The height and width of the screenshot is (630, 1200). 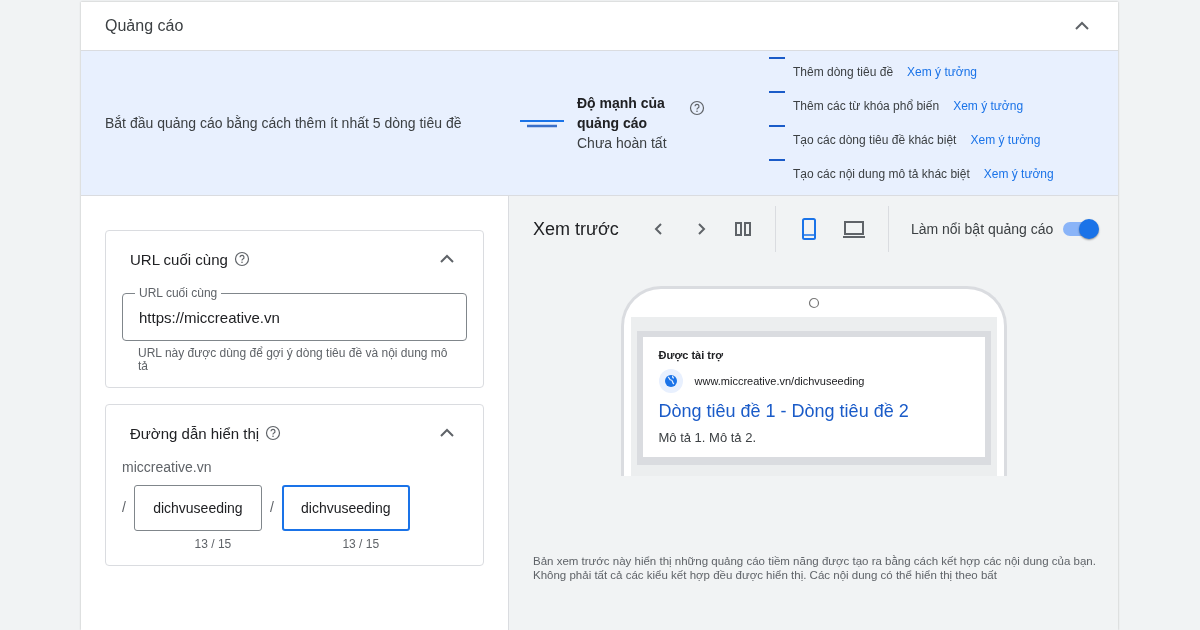 What do you see at coordinates (293, 359) in the screenshot?
I see `field-hint: URL này được dùng để gợi ý dòng tiêu đề và nội dung mô tả` at bounding box center [293, 359].